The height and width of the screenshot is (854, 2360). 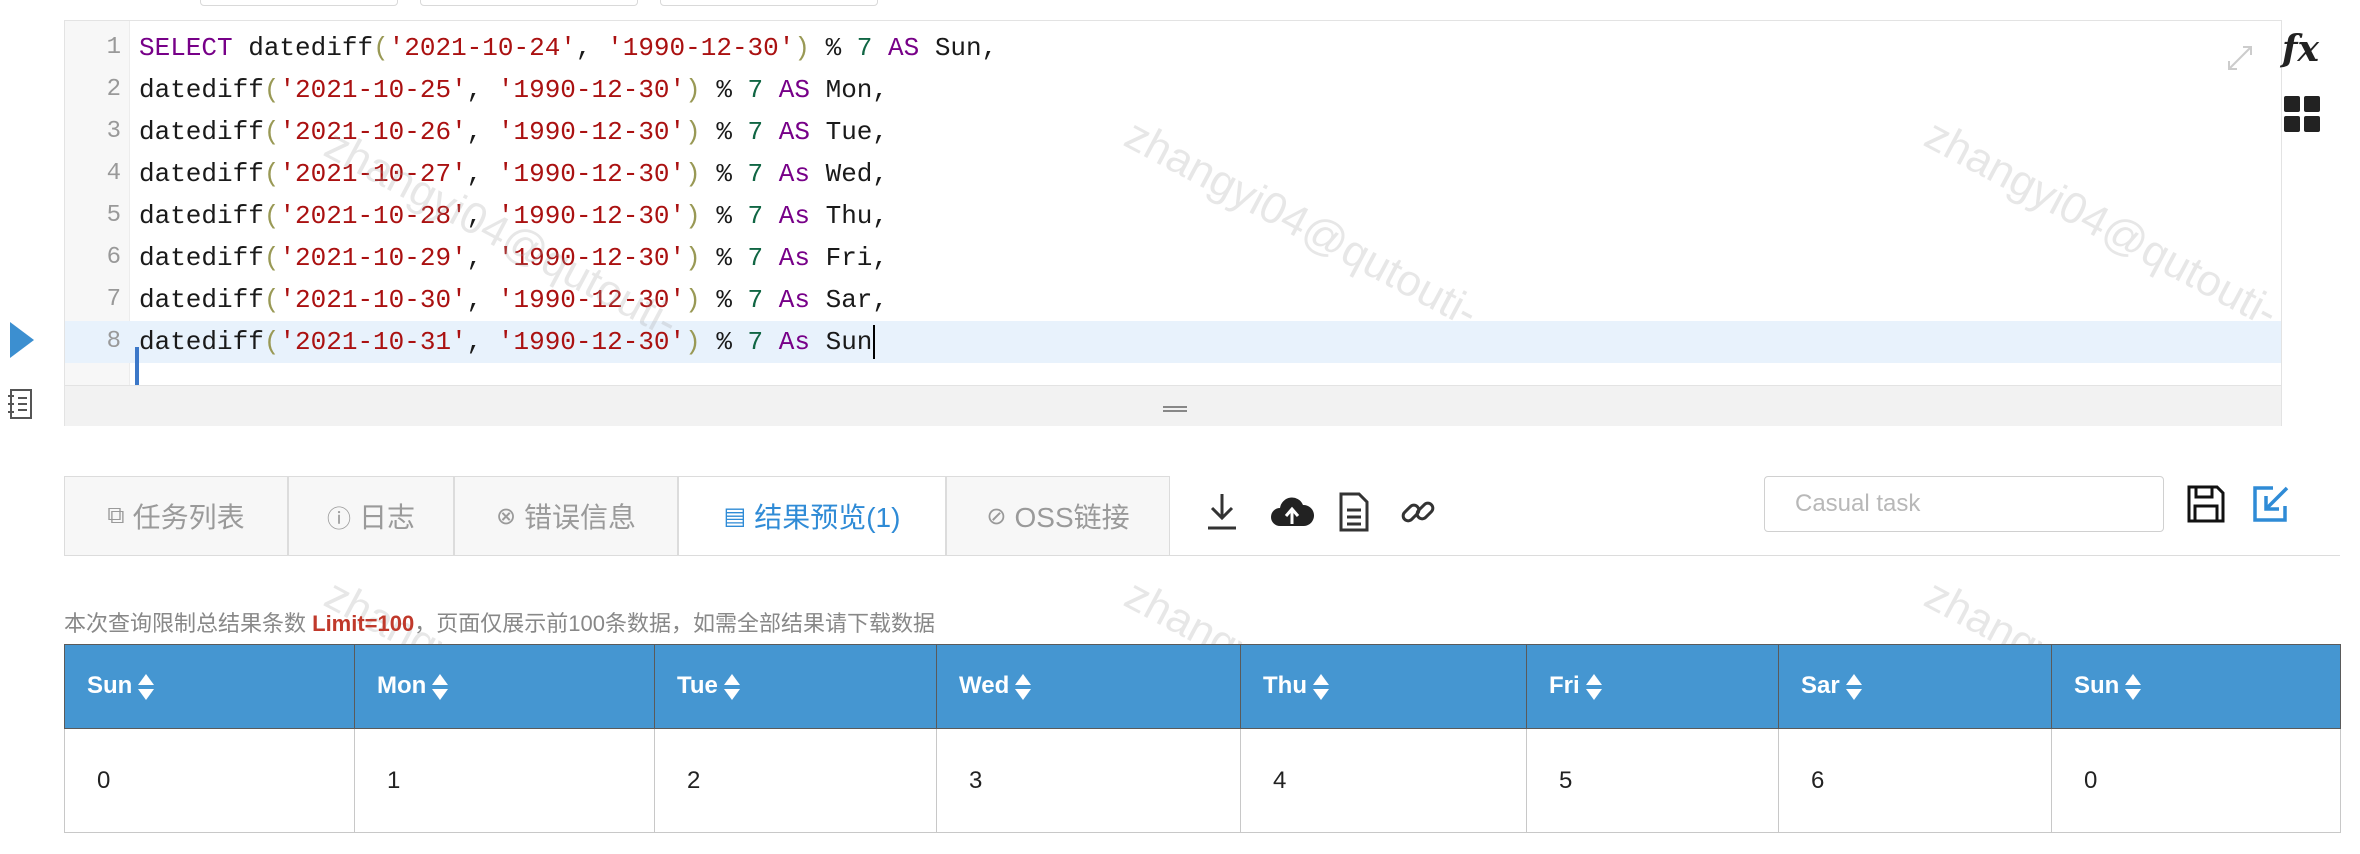 What do you see at coordinates (2300, 49) in the screenshot?
I see `function-icon: fx` at bounding box center [2300, 49].